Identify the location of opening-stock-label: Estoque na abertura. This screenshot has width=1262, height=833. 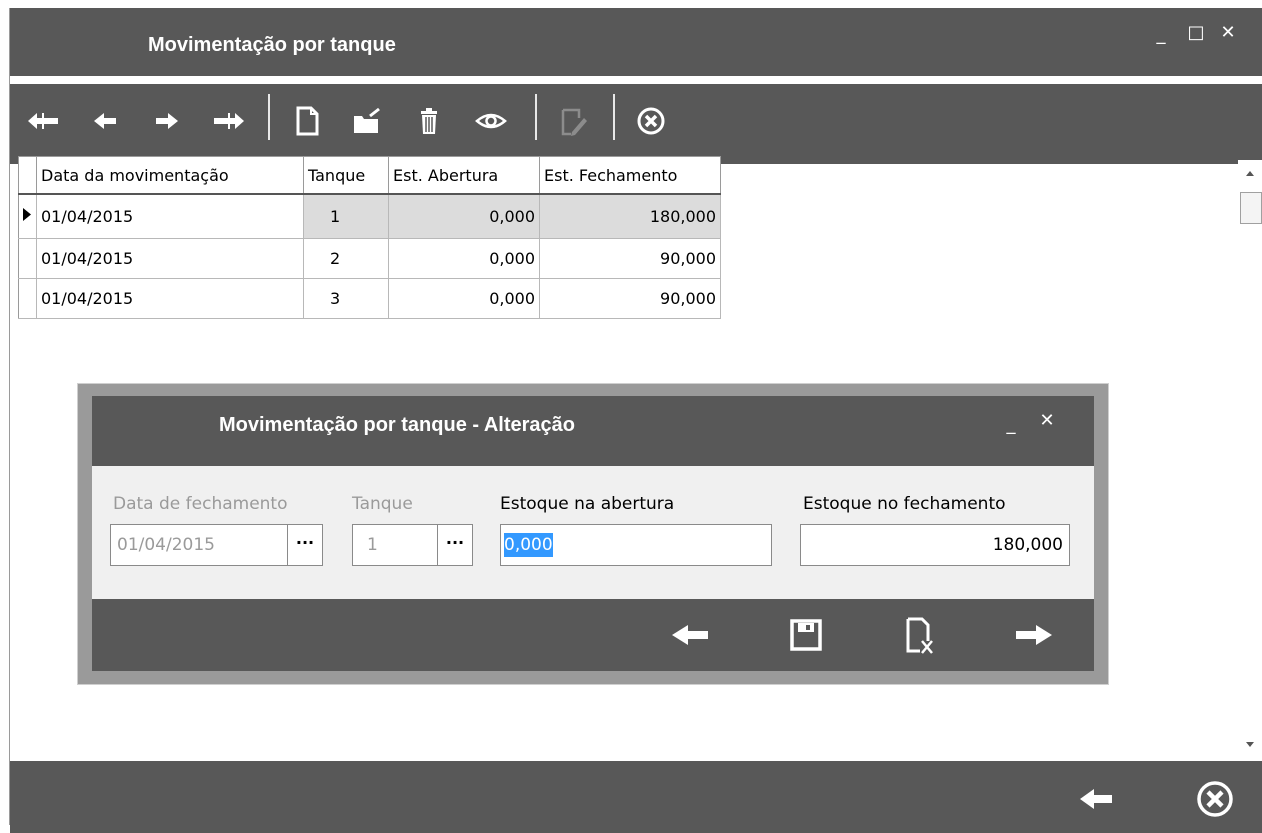
(587, 504).